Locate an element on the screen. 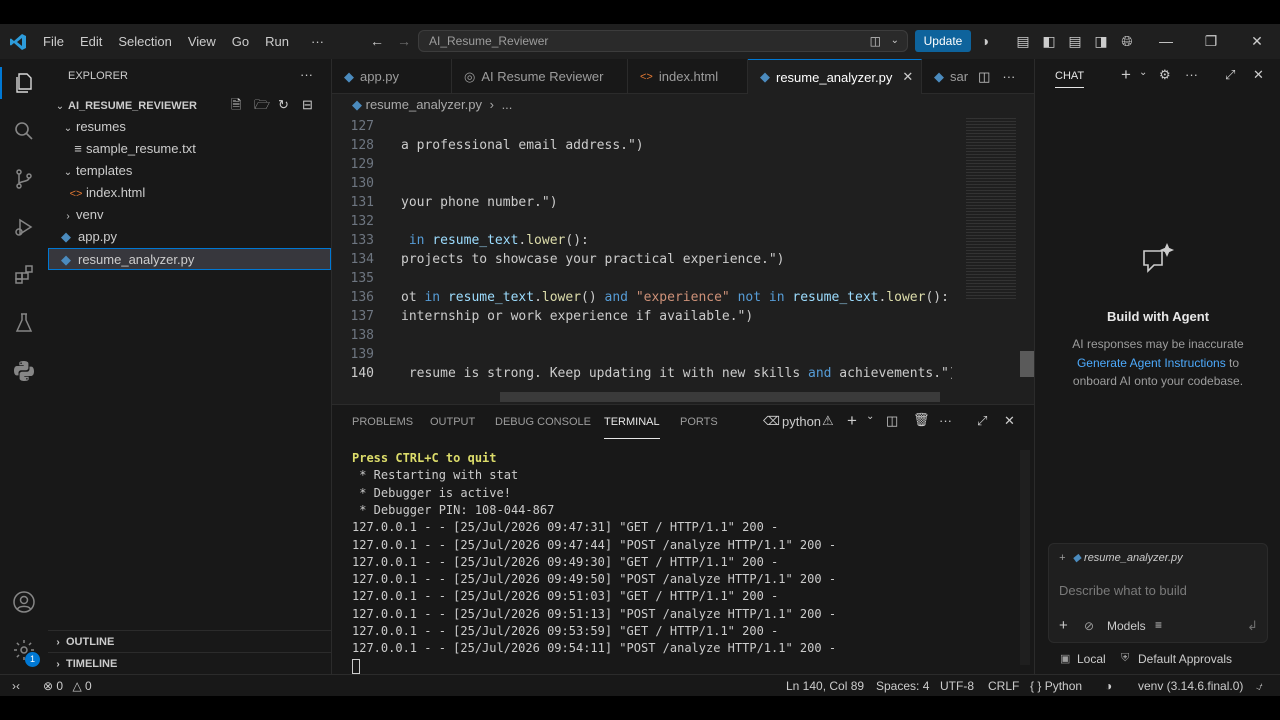 The width and height of the screenshot is (1280, 720). maximize-panel-icon: ⤢ is located at coordinates (982, 421).